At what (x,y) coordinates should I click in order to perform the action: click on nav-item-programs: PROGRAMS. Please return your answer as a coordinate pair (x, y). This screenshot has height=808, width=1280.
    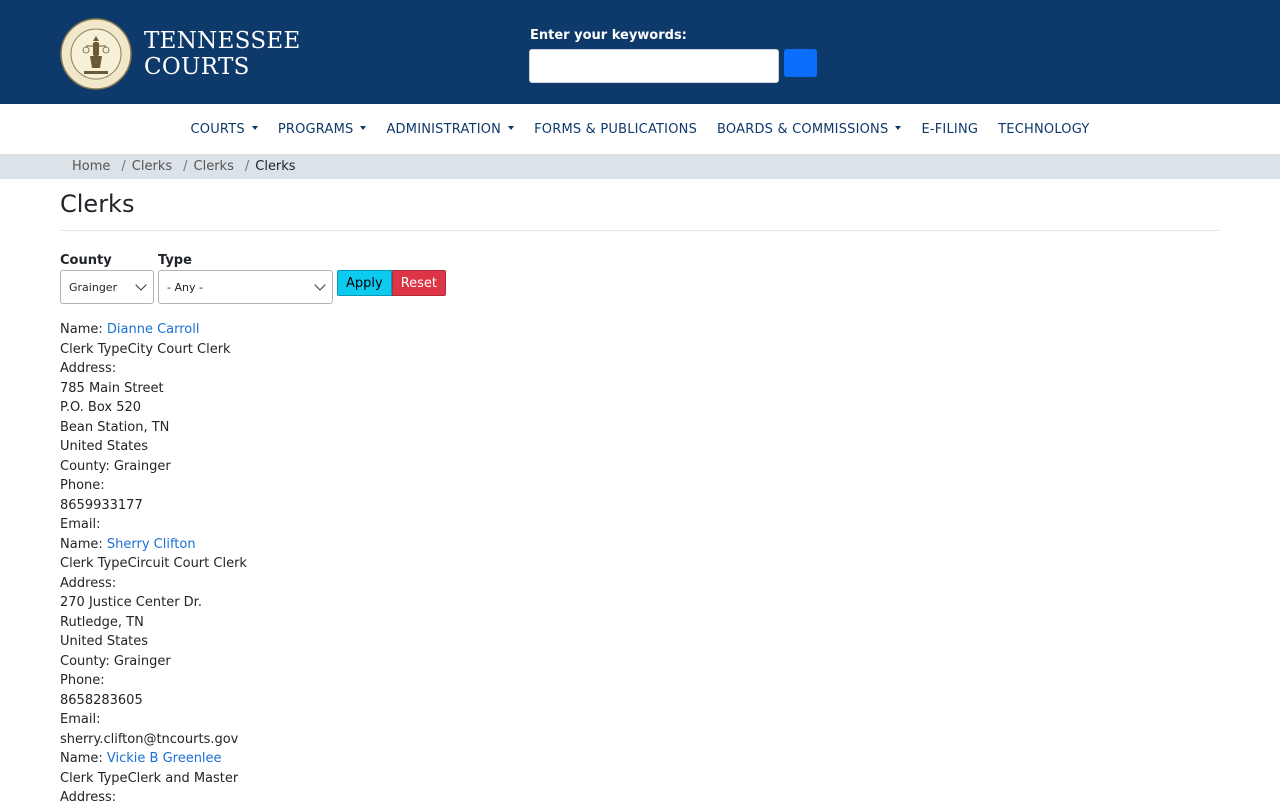
    Looking at the image, I should click on (322, 129).